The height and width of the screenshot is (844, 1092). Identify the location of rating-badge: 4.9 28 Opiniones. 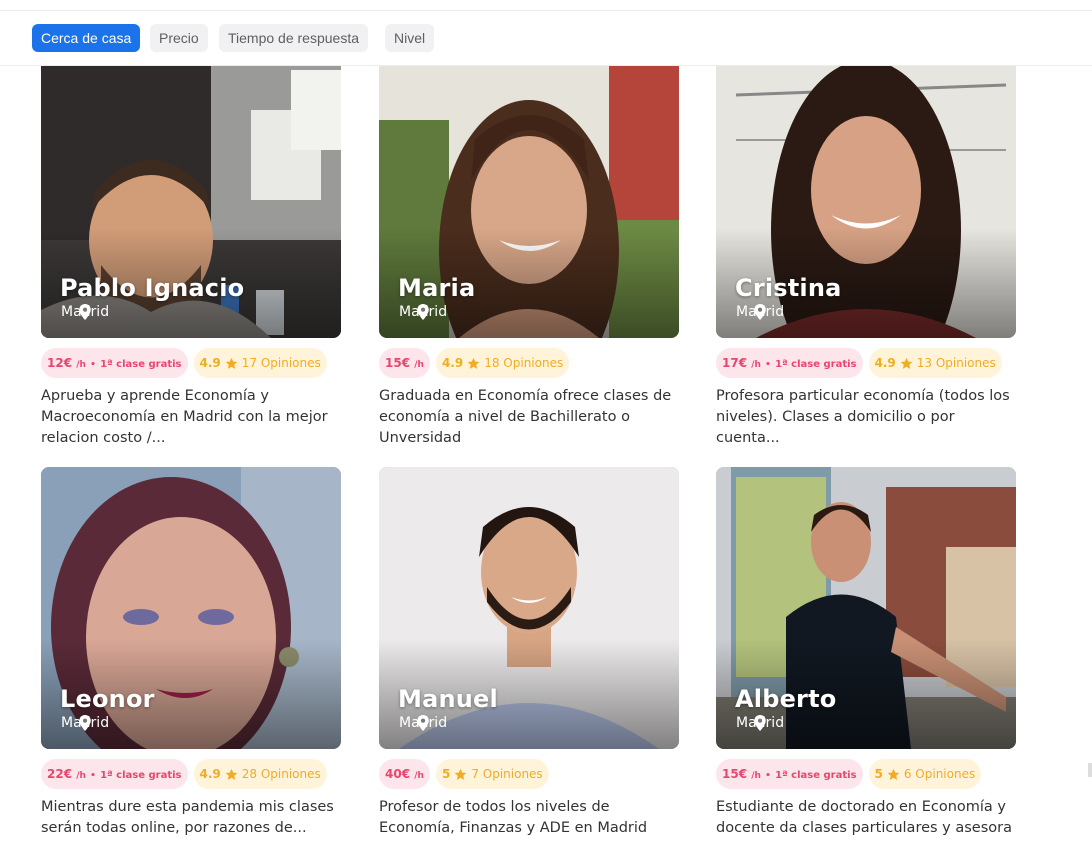
(260, 774).